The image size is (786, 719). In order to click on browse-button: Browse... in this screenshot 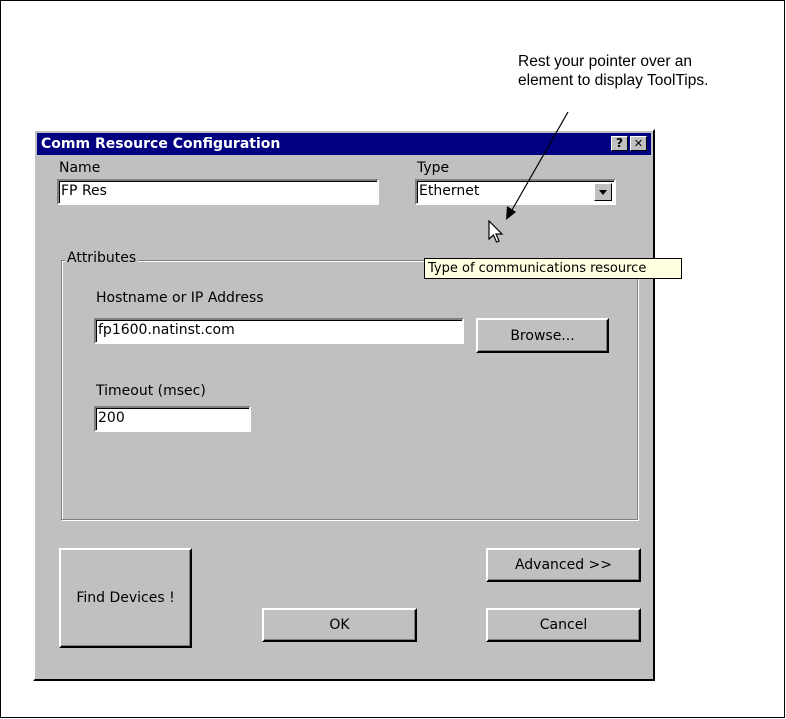, I will do `click(542, 335)`.